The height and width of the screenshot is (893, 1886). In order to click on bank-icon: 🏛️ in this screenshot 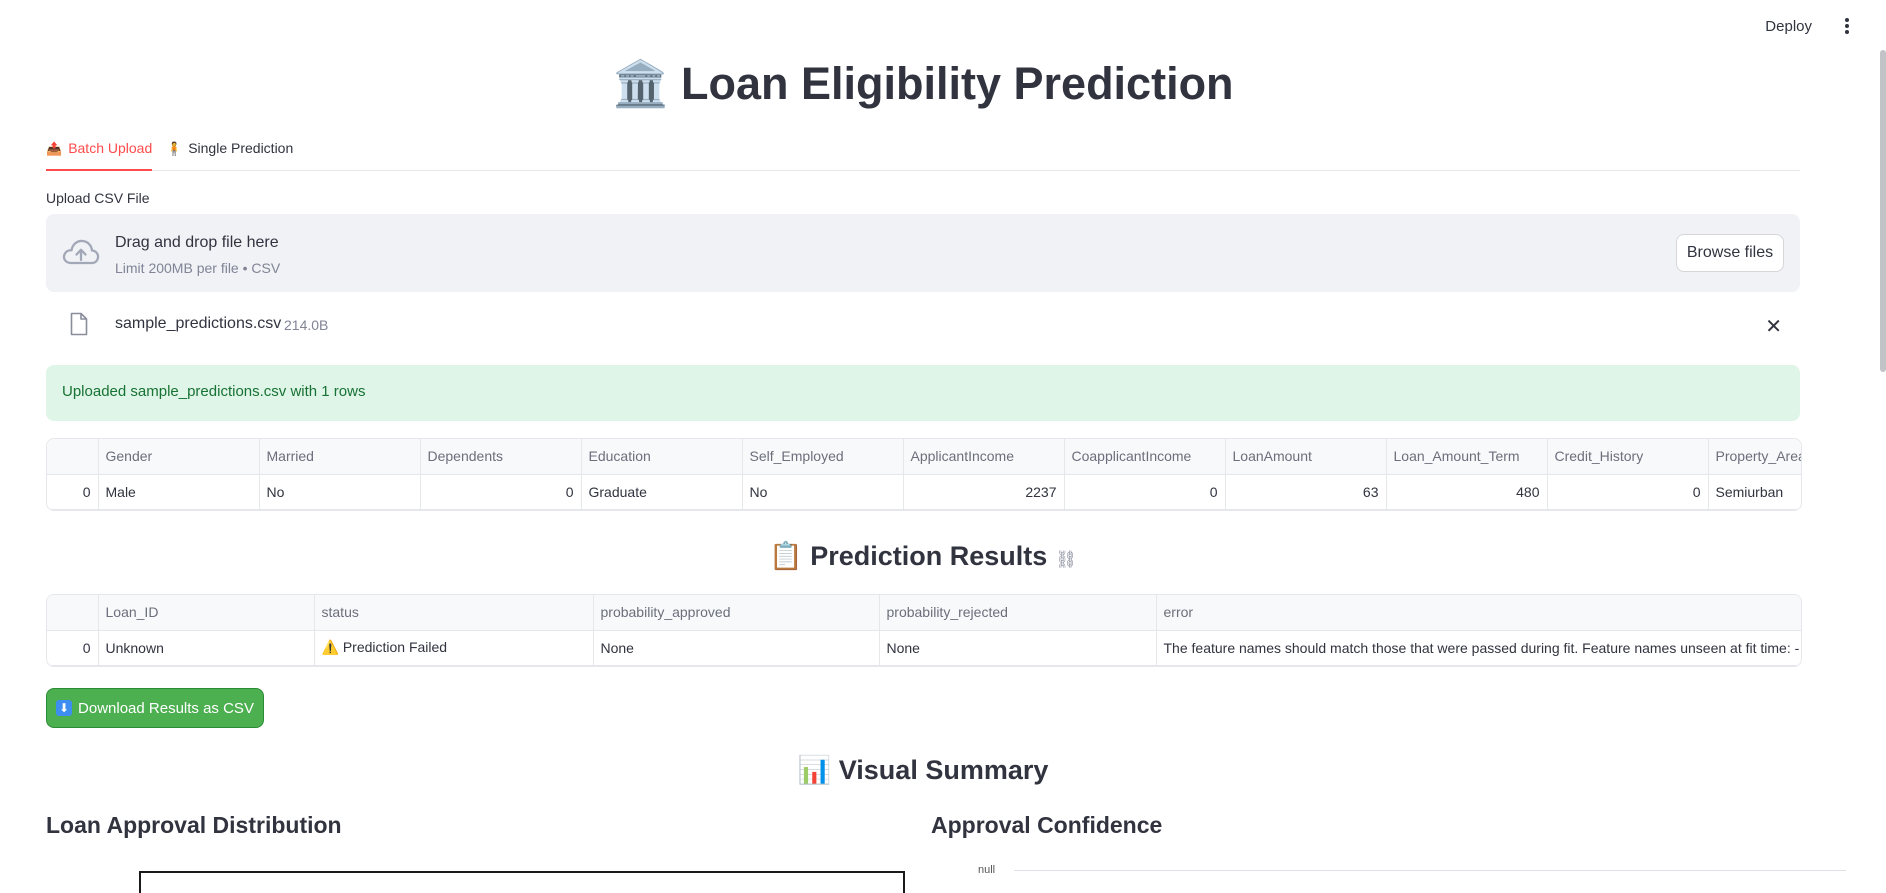, I will do `click(640, 83)`.